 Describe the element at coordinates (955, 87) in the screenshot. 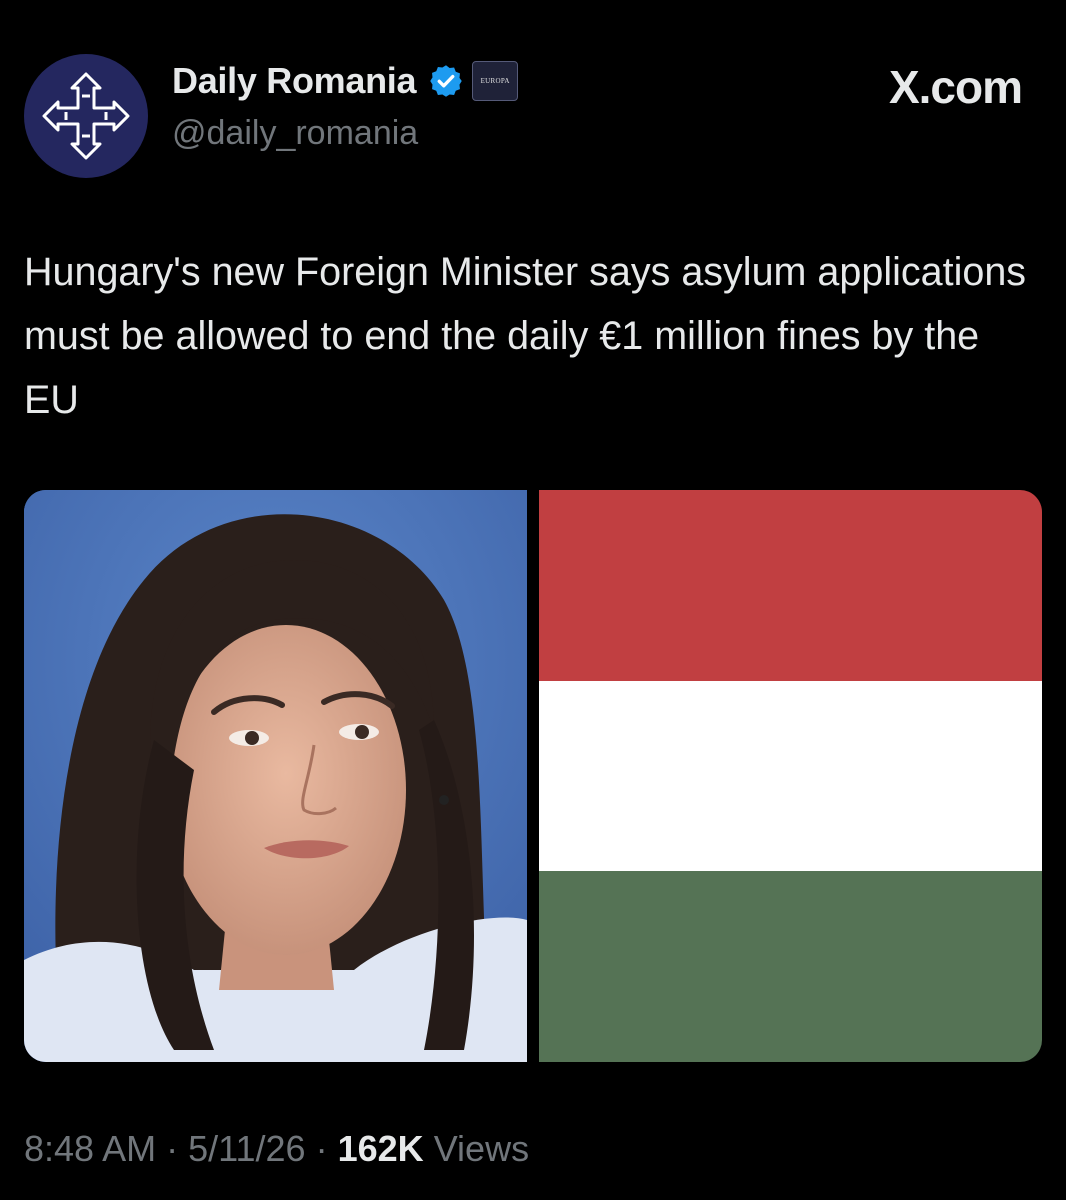

I see `source-watermark: X.com` at that location.